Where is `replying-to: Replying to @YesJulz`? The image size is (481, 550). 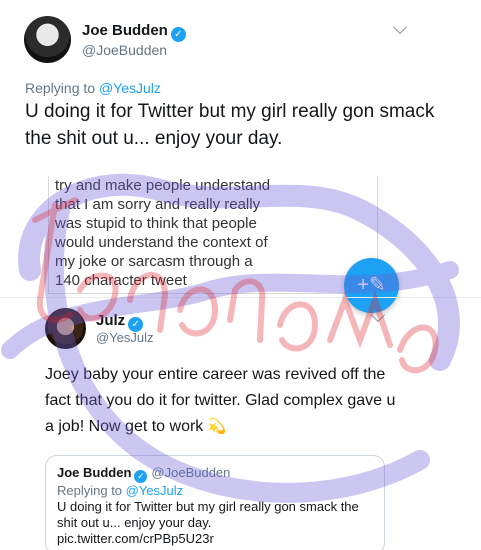 replying-to: Replying to @YesJulz is located at coordinates (93, 88).